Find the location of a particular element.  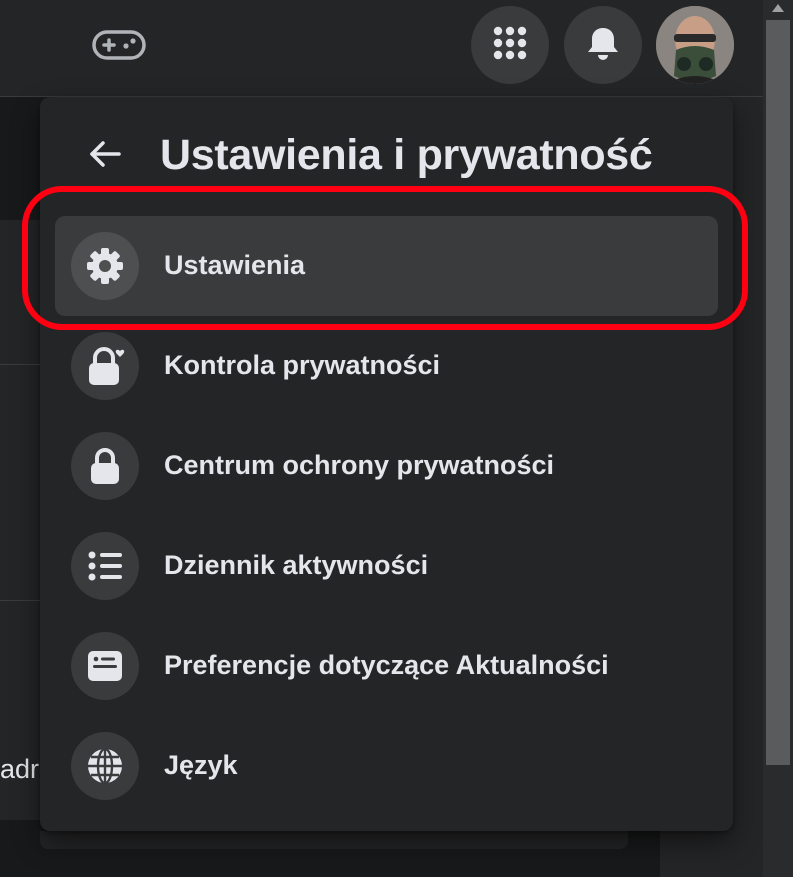

arrow-left-icon is located at coordinates (105, 156).